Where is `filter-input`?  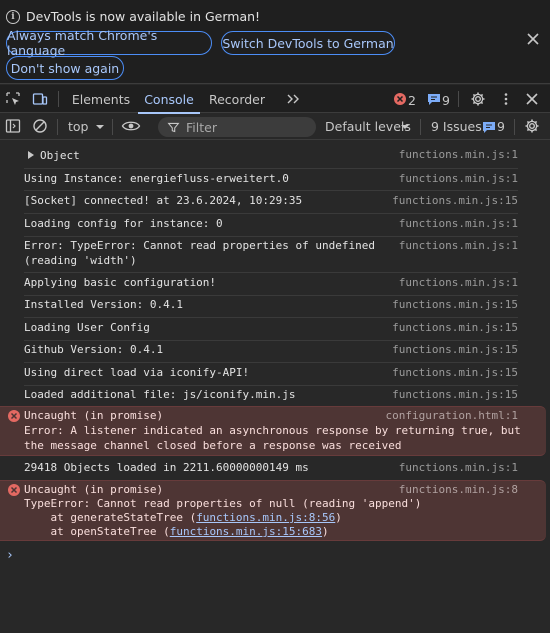
filter-input is located at coordinates (246, 127).